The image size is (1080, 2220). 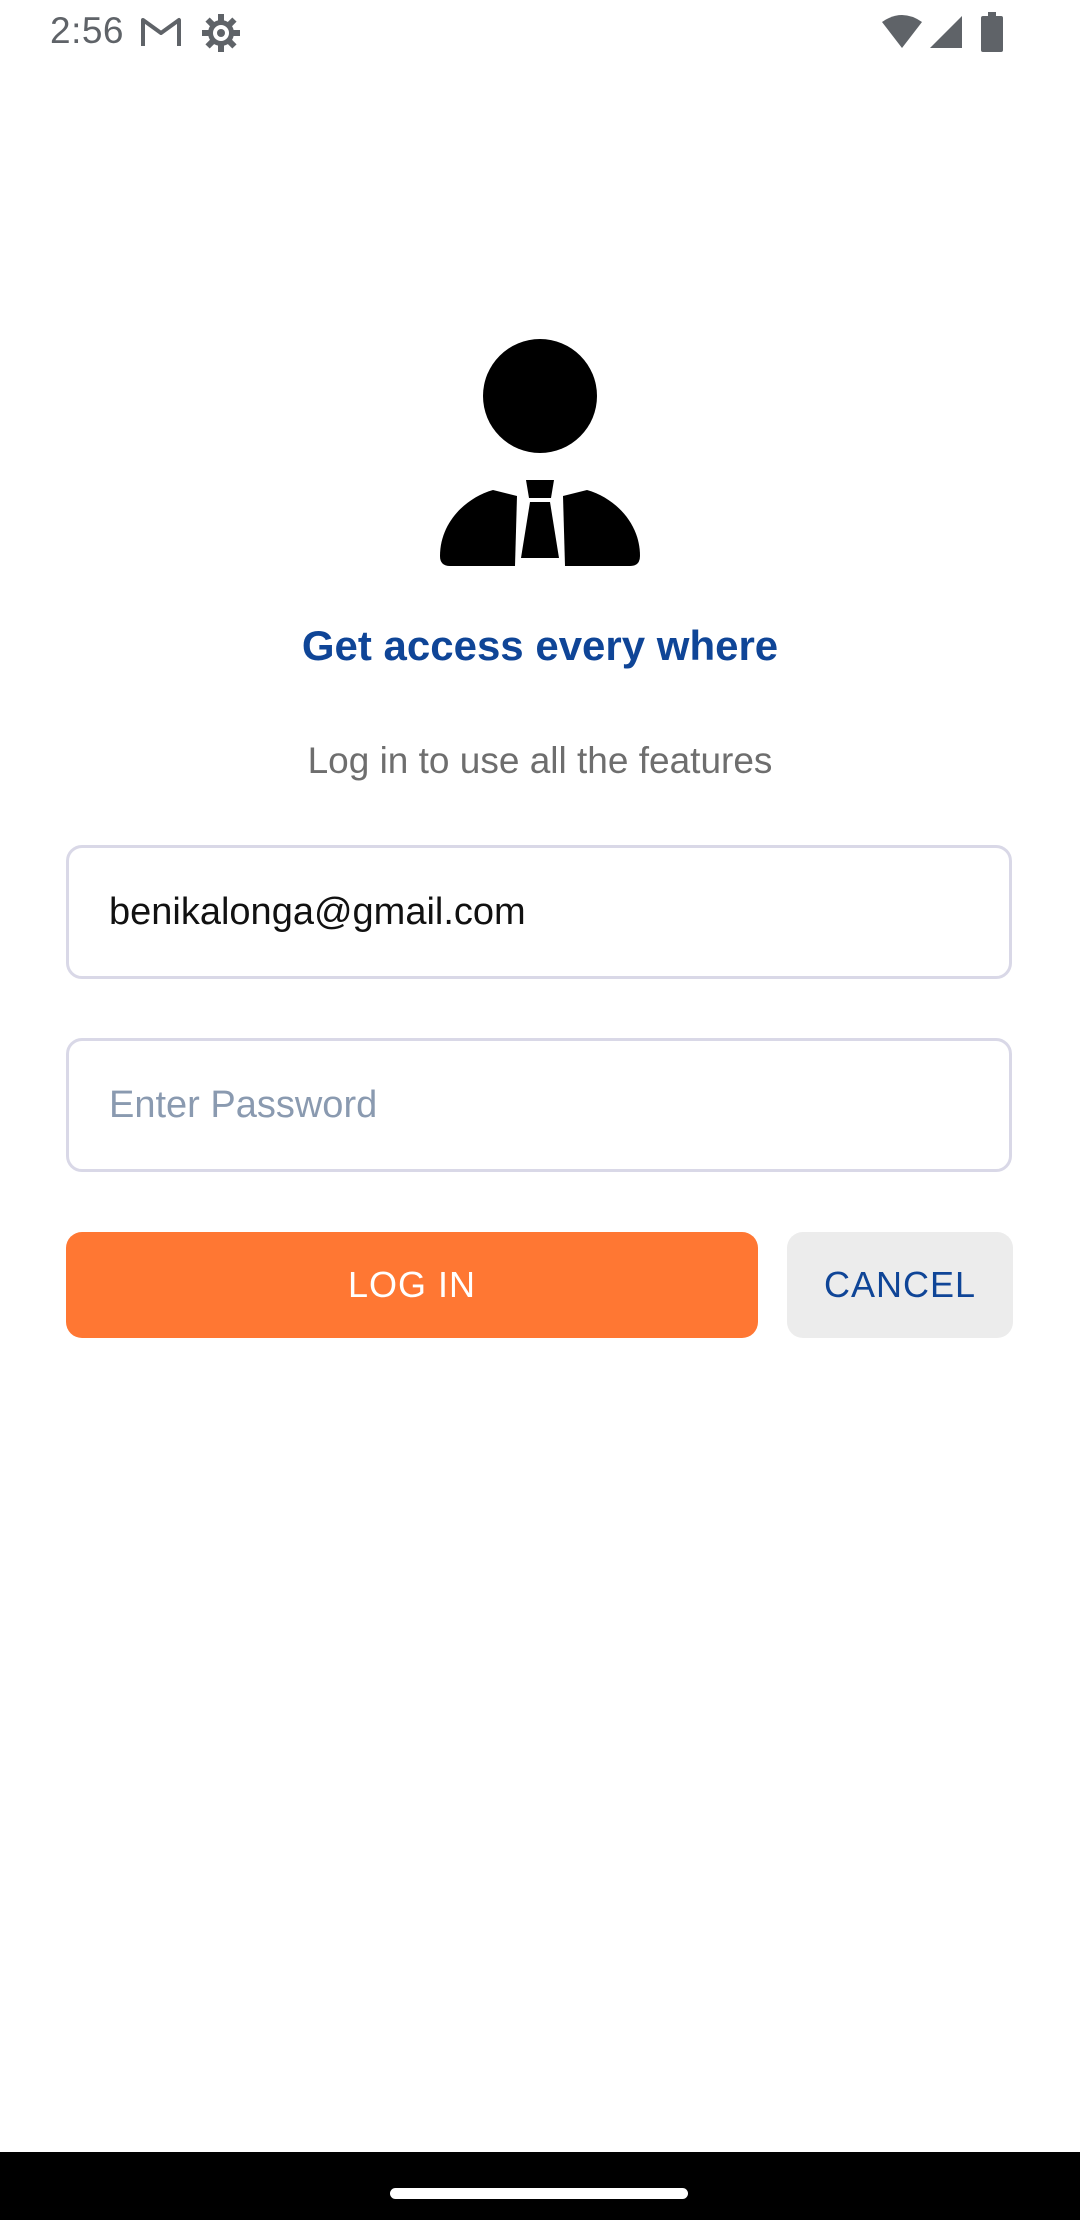 What do you see at coordinates (412, 1285) in the screenshot?
I see `login-button: LOG IN` at bounding box center [412, 1285].